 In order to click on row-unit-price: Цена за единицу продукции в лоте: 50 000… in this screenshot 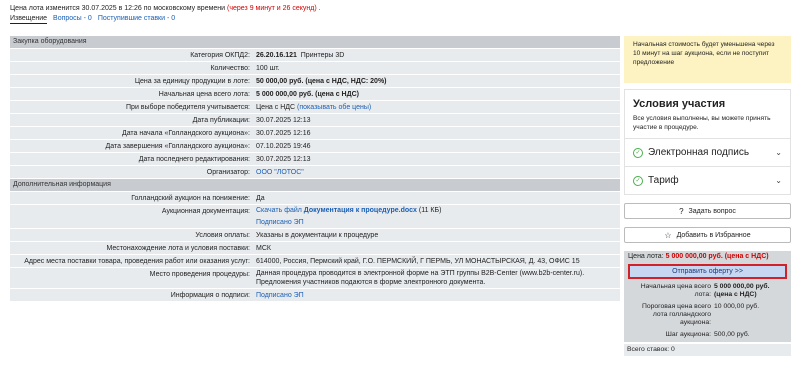, I will do `click(315, 81)`.